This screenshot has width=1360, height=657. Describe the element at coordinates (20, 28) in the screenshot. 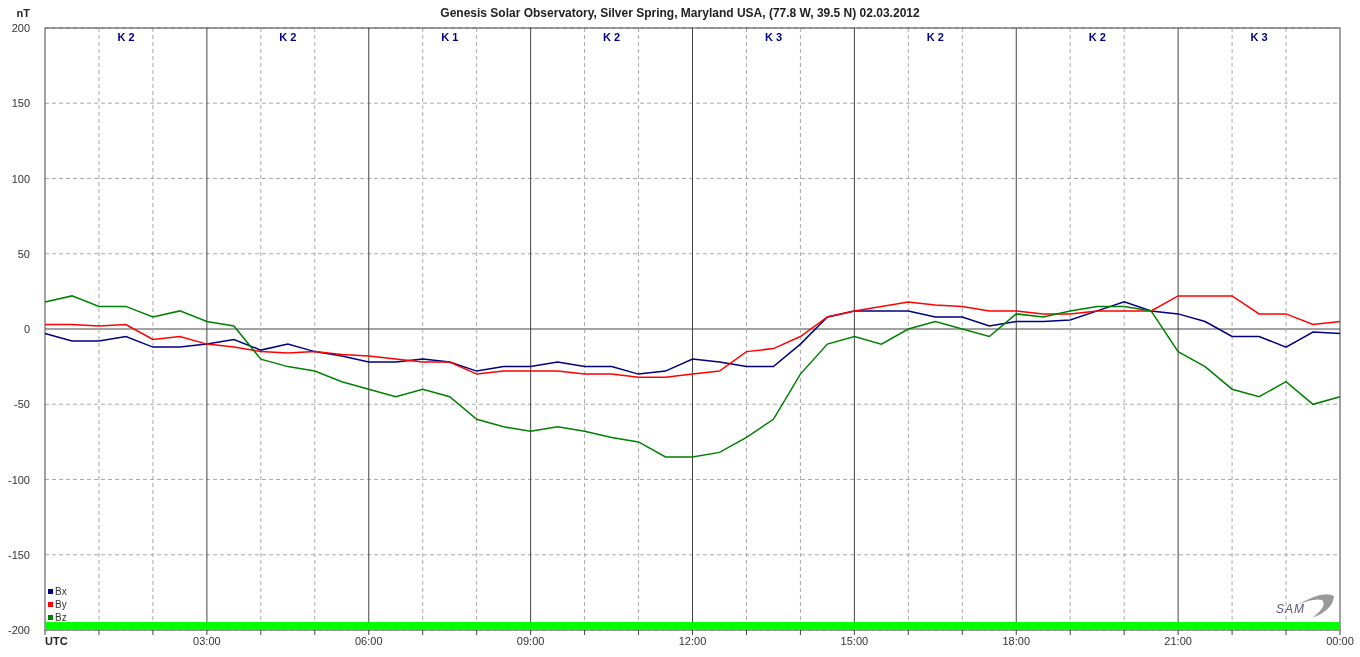

I see `y-tick-label: 200` at that location.